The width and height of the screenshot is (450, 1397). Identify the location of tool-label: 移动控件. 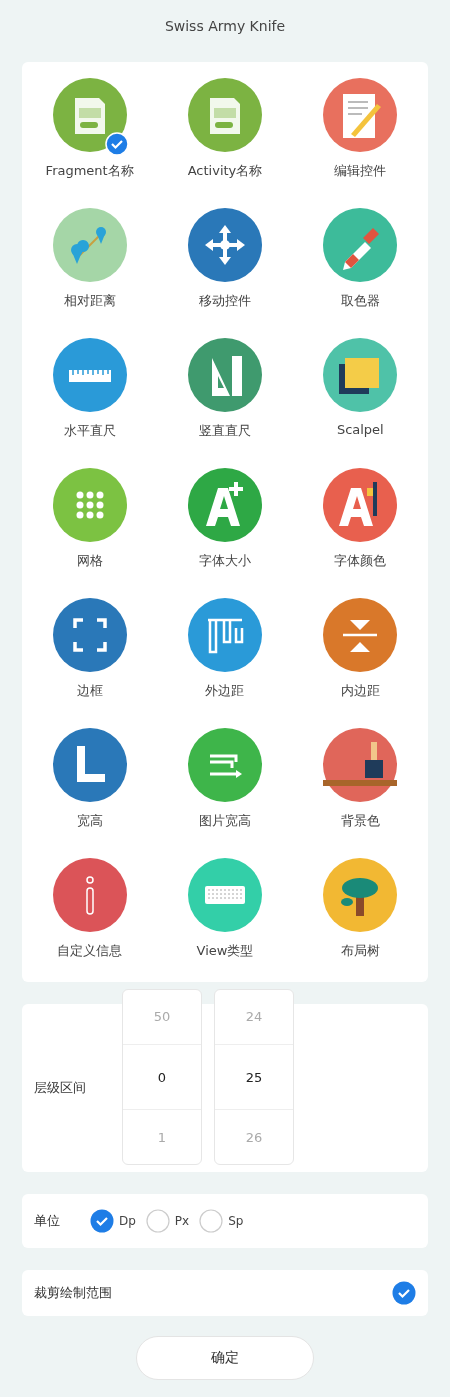
(225, 301).